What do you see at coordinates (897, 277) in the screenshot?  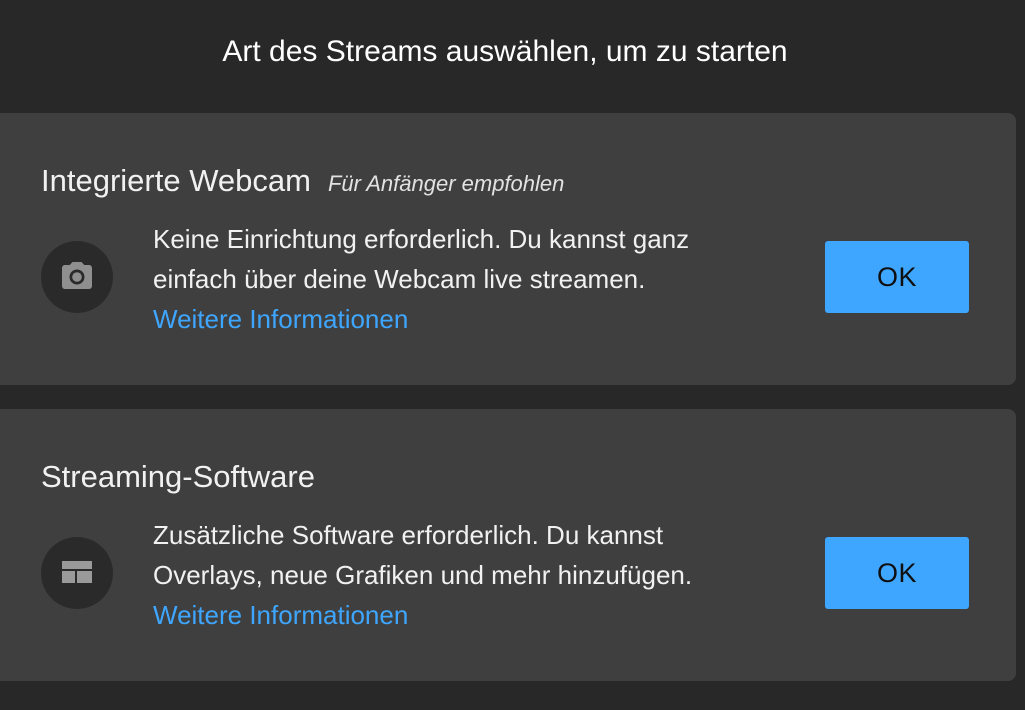 I see `ok-button-webcam: OK` at bounding box center [897, 277].